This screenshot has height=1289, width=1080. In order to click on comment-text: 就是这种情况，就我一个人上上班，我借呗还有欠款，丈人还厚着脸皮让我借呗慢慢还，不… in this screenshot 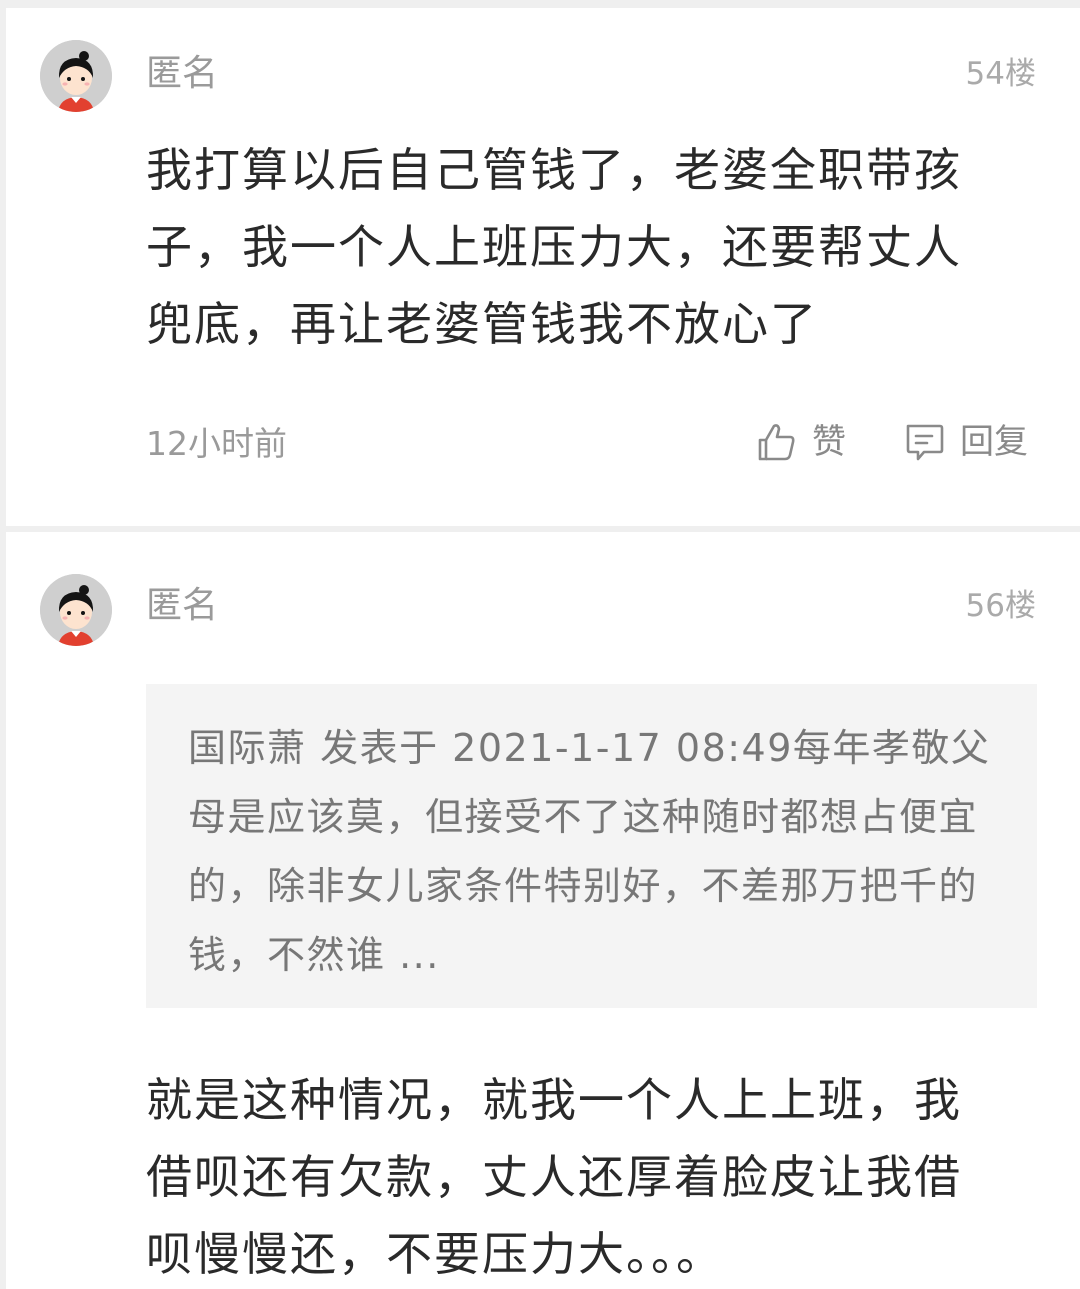, I will do `click(554, 1177)`.